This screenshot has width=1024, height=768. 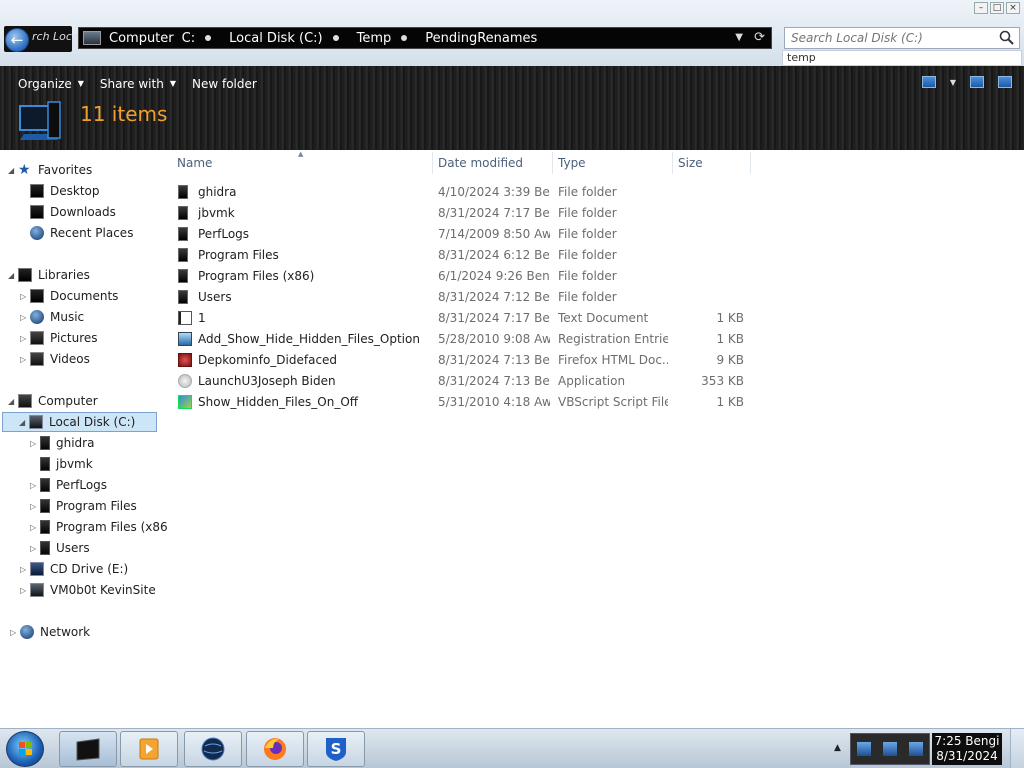 What do you see at coordinates (288, 38) in the screenshot?
I see `breadcrumb-local-disk: Local Disk (C:)` at bounding box center [288, 38].